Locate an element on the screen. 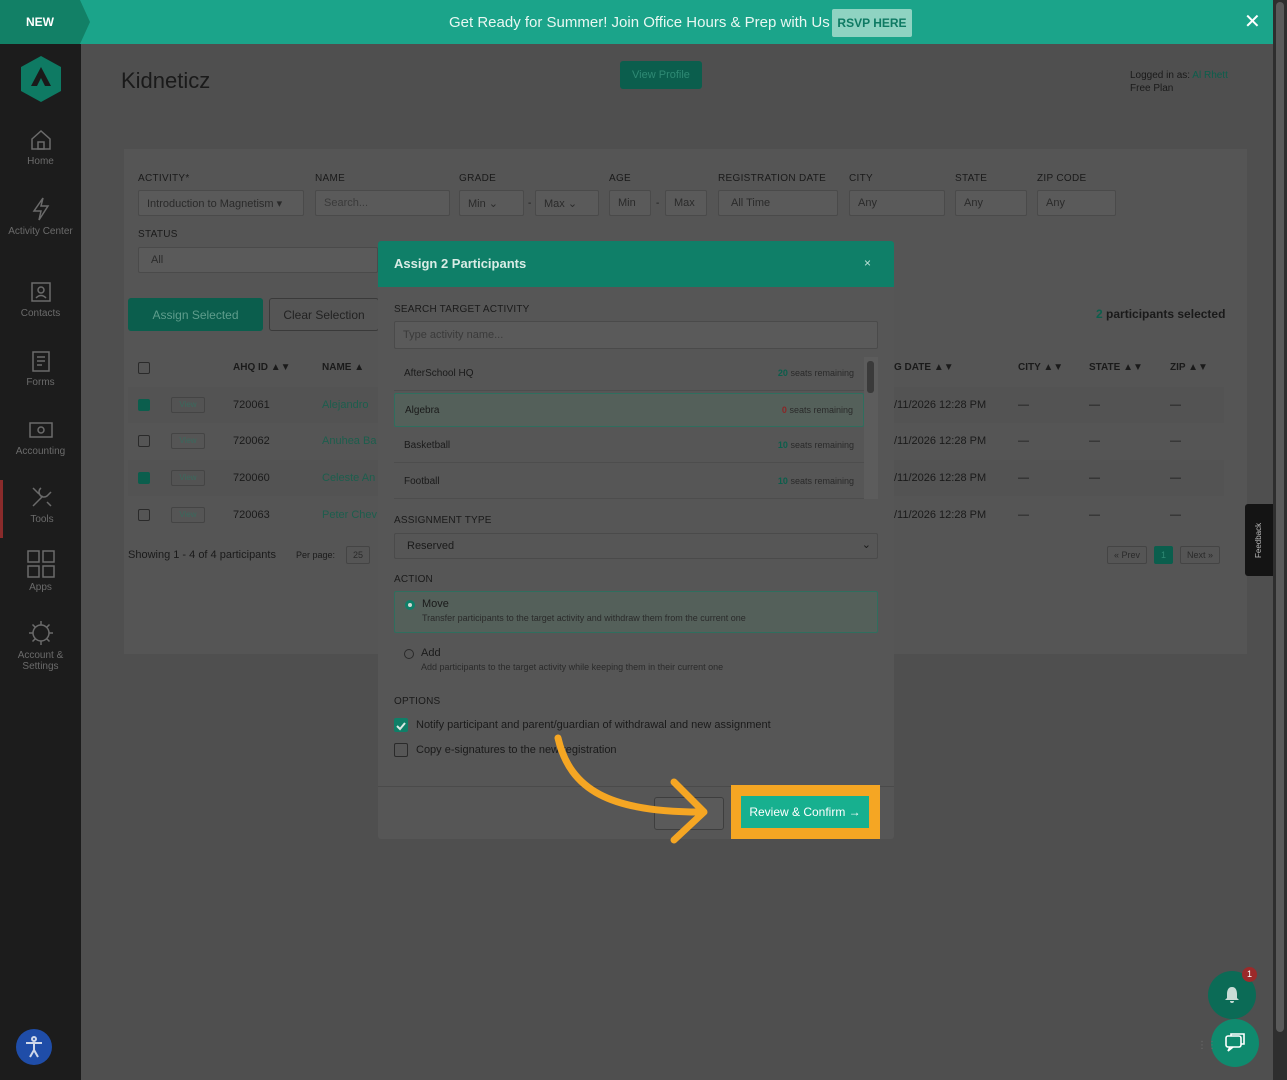 The width and height of the screenshot is (1287, 1080). name-filter-label: NAME is located at coordinates (330, 178).